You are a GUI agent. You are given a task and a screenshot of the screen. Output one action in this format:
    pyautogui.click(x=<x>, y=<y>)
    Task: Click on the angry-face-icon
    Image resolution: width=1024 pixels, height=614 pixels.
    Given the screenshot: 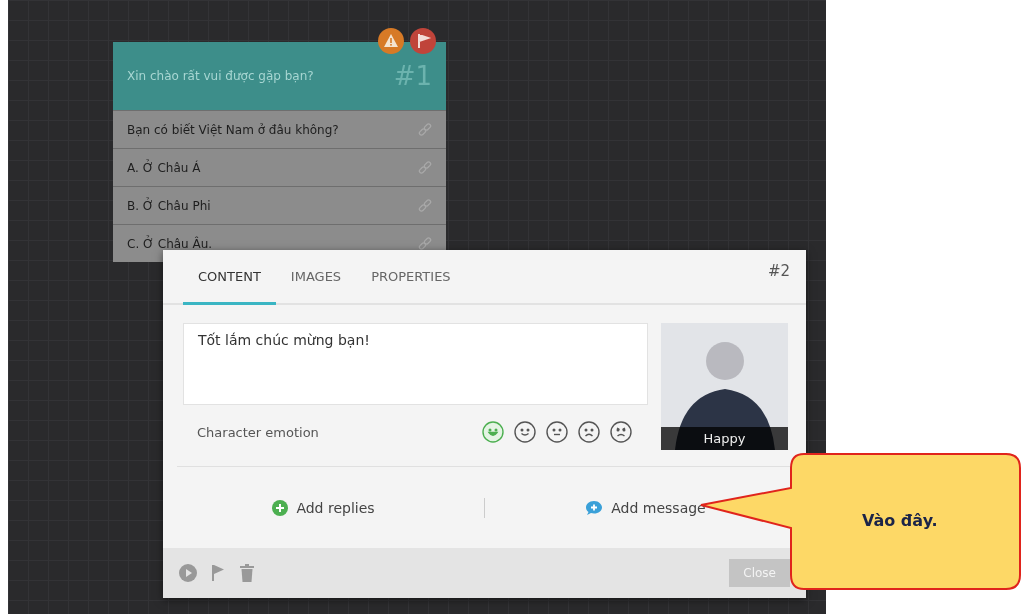 What is the action you would take?
    pyautogui.click(x=621, y=432)
    